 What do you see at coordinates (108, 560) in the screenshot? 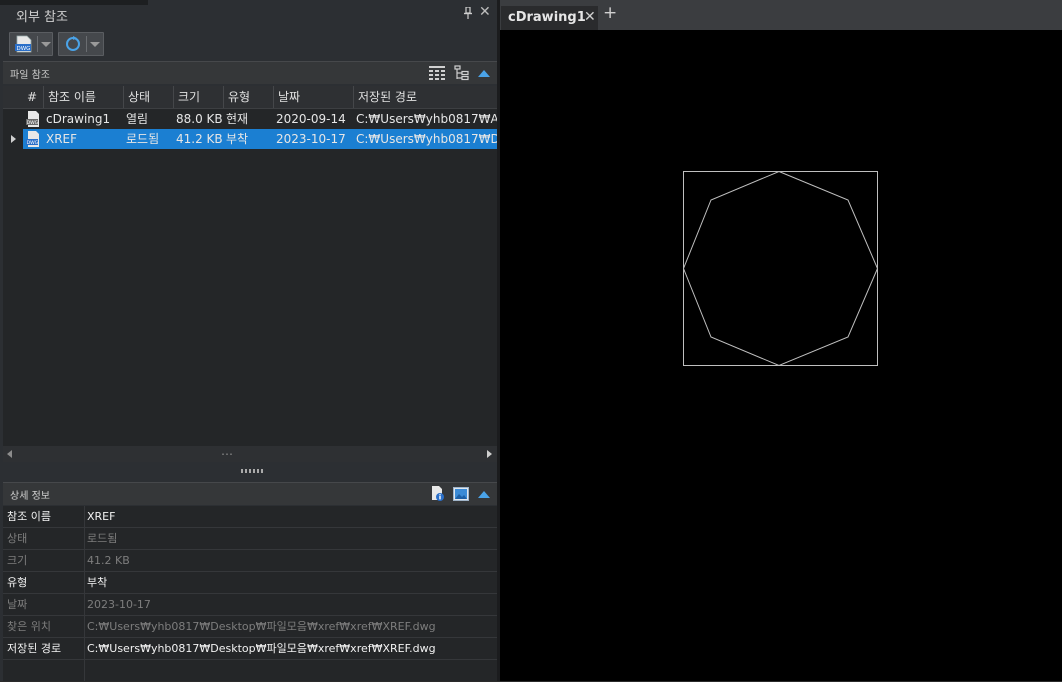
I see `detail-value: 41.2 KB` at bounding box center [108, 560].